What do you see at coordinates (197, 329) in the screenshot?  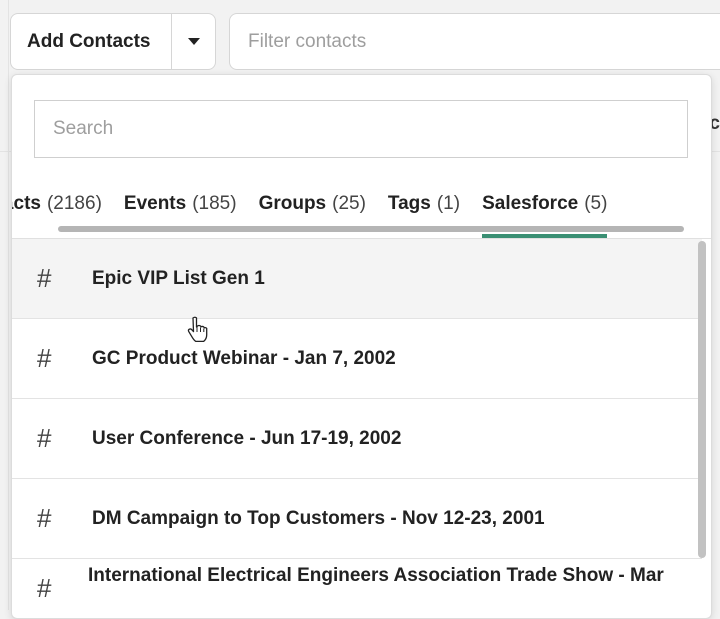 I see `hand-cursor-icon` at bounding box center [197, 329].